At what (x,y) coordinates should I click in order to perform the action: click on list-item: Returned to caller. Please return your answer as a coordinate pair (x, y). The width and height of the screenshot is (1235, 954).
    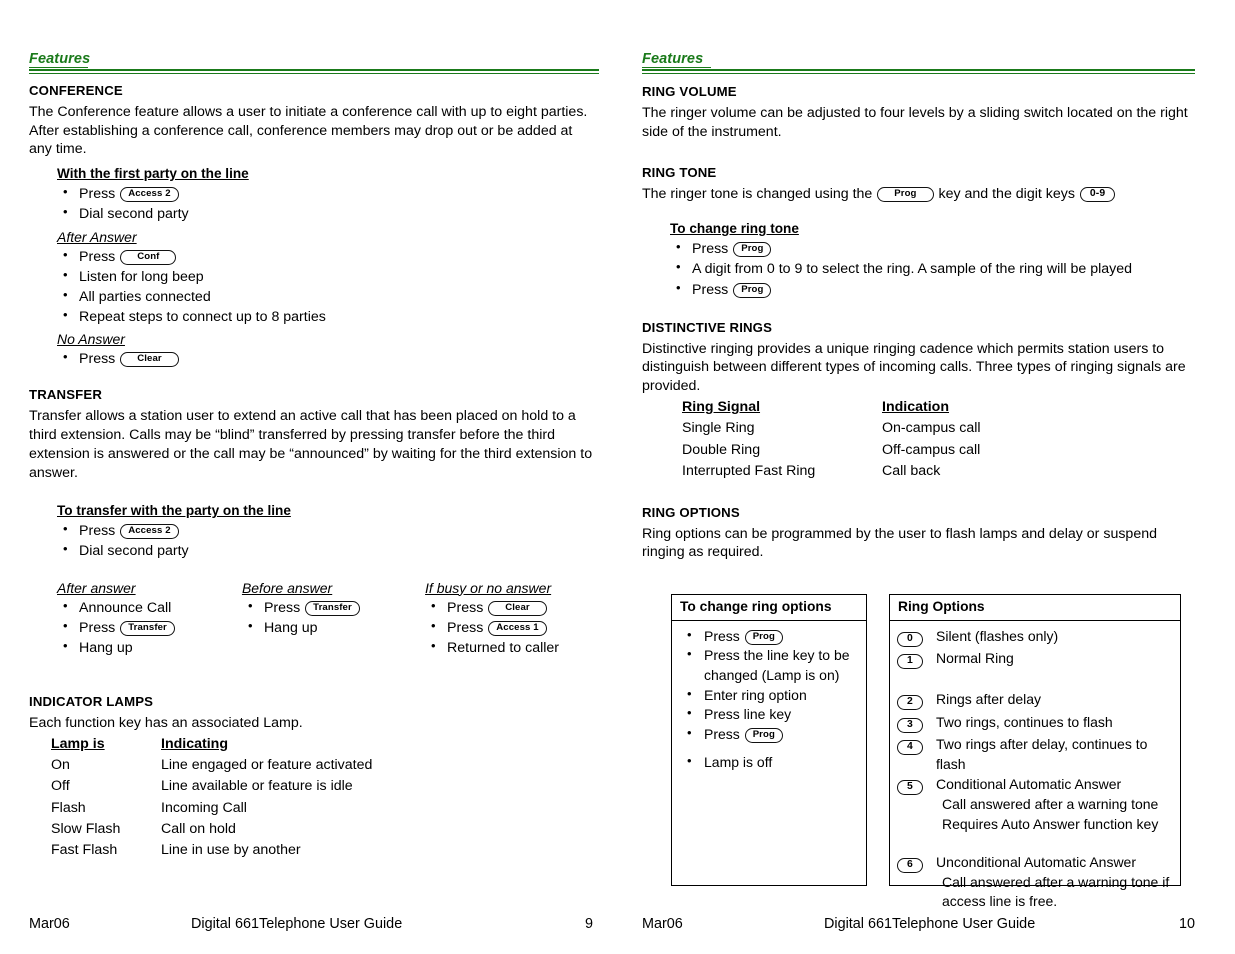
    Looking at the image, I should click on (512, 647).